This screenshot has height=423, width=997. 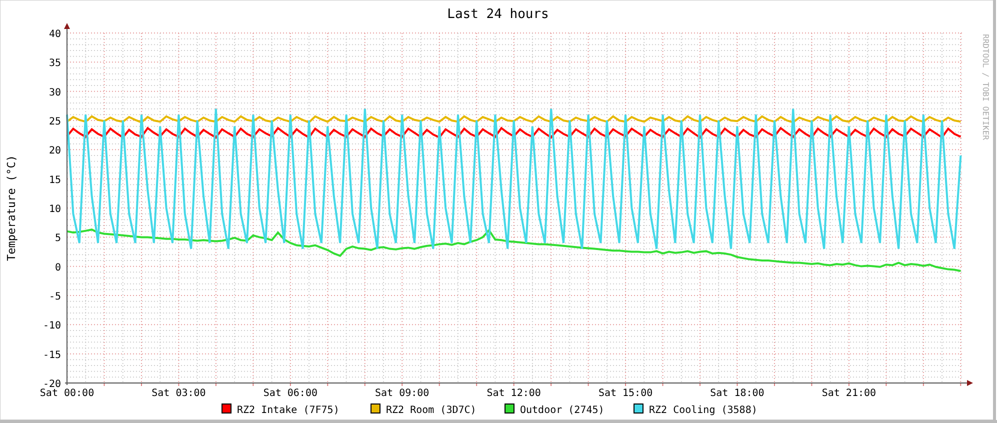 What do you see at coordinates (179, 393) in the screenshot?
I see `tick-label: Sat 03:00` at bounding box center [179, 393].